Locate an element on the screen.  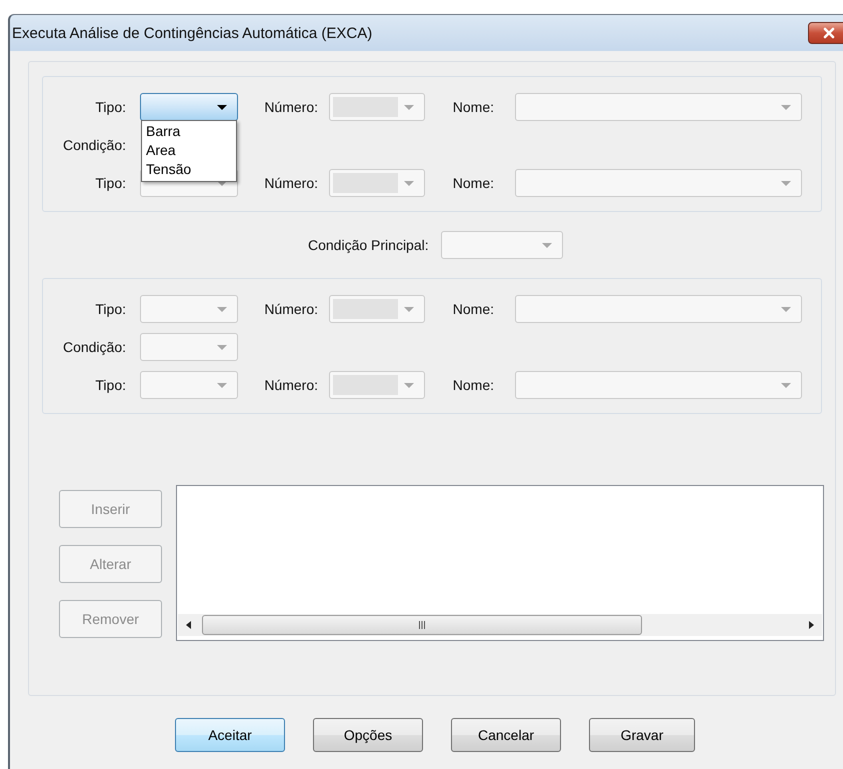
close-button is located at coordinates (825, 33).